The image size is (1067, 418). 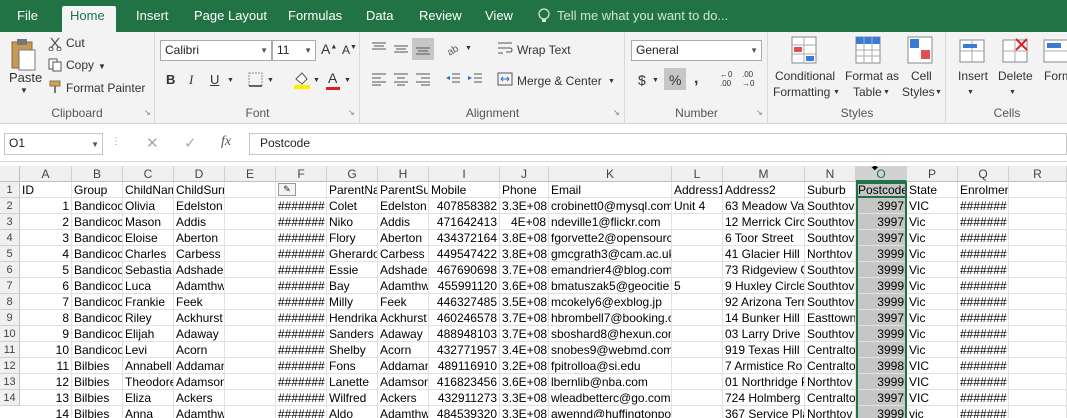 What do you see at coordinates (148, 174) in the screenshot?
I see `column-header-c: C` at bounding box center [148, 174].